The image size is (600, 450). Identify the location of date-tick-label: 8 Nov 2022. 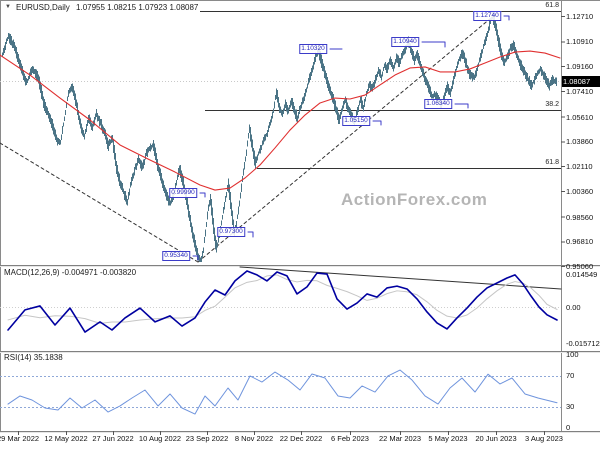
(254, 438).